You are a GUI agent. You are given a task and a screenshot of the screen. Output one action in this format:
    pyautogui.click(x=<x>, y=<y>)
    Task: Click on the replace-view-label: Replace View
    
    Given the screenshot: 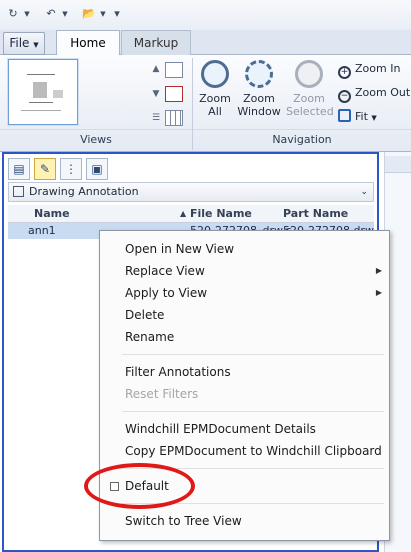 What is the action you would take?
    pyautogui.click(x=165, y=271)
    